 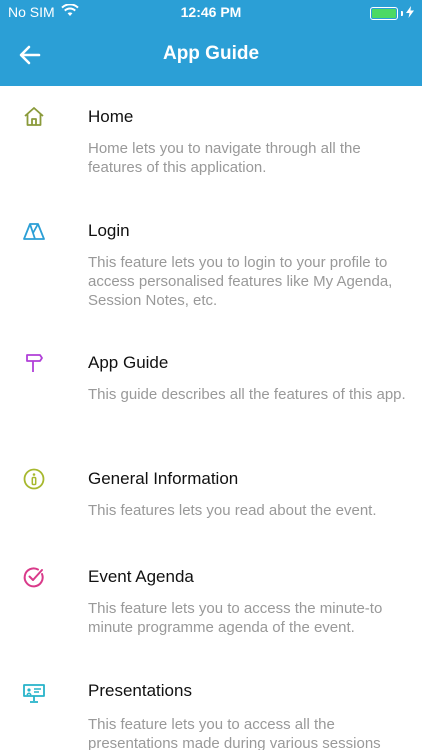 What do you see at coordinates (140, 690) in the screenshot?
I see `guide-item-title: Presentations` at bounding box center [140, 690].